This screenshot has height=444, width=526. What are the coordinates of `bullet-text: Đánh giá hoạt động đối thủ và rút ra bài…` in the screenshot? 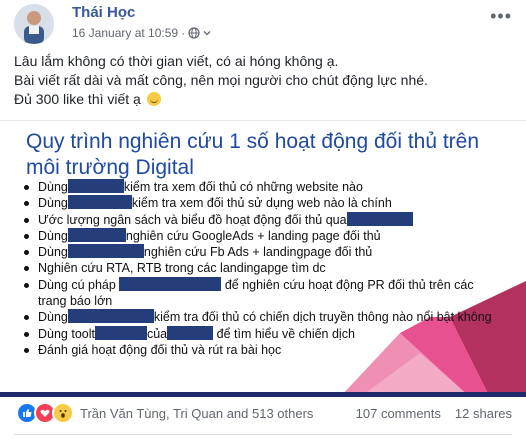 It's located at (160, 349).